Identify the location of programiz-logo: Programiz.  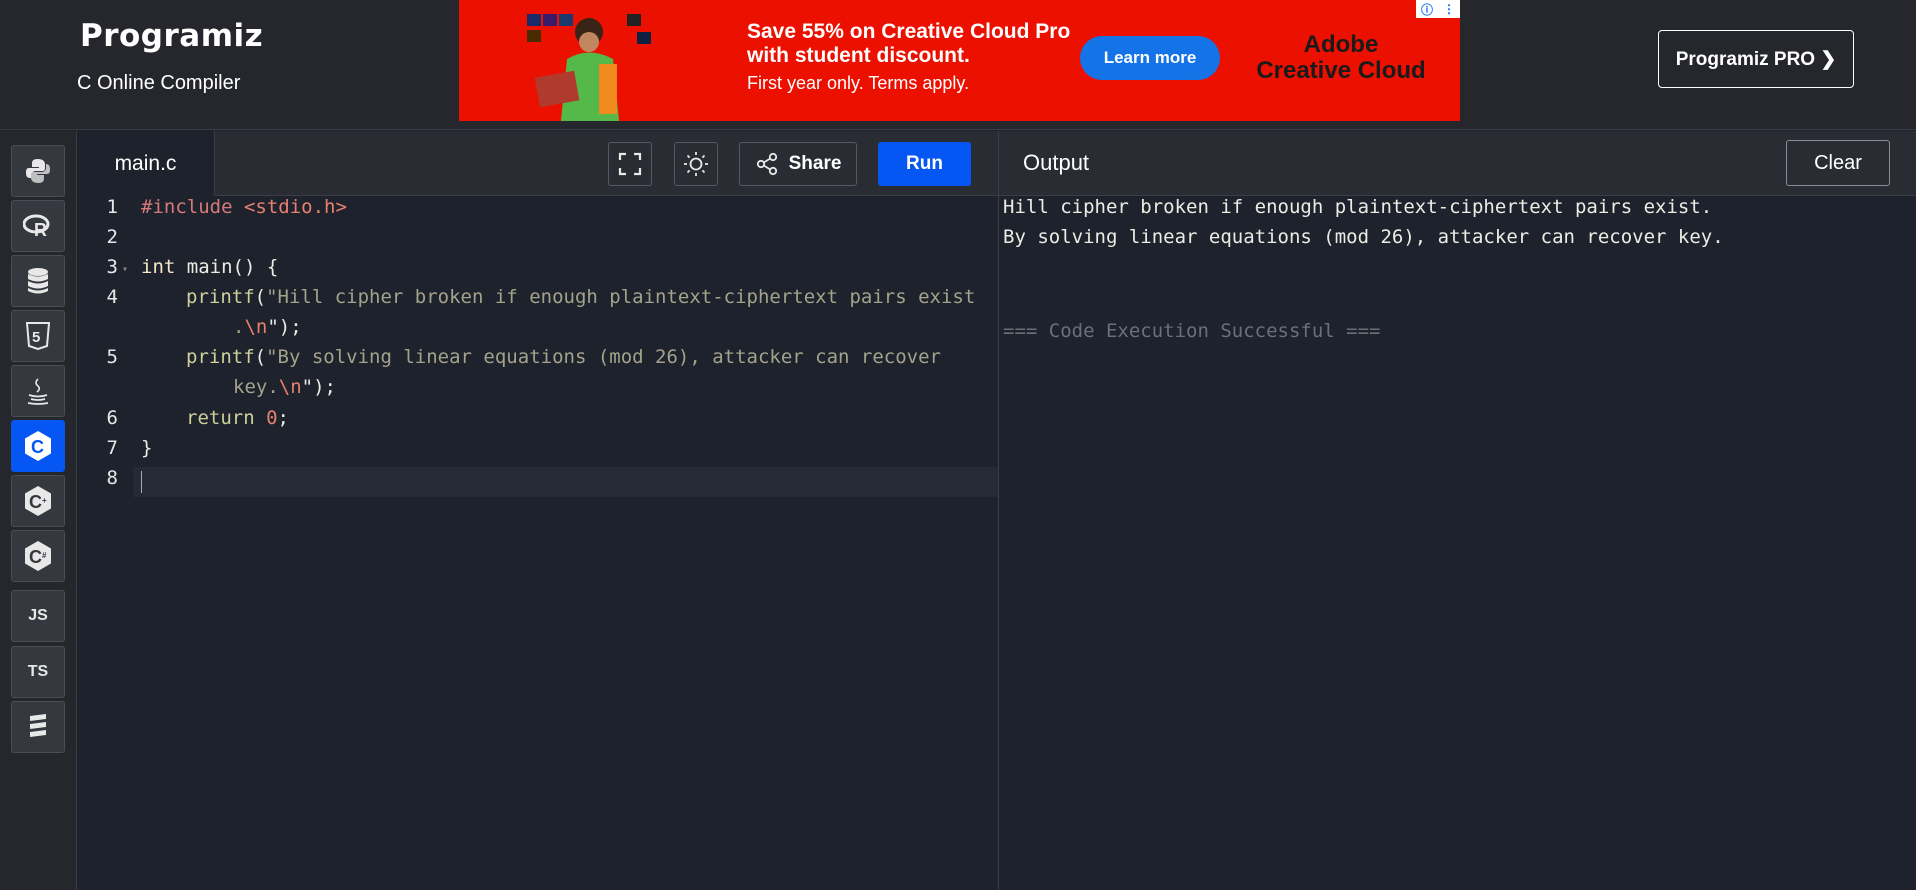
(171, 36).